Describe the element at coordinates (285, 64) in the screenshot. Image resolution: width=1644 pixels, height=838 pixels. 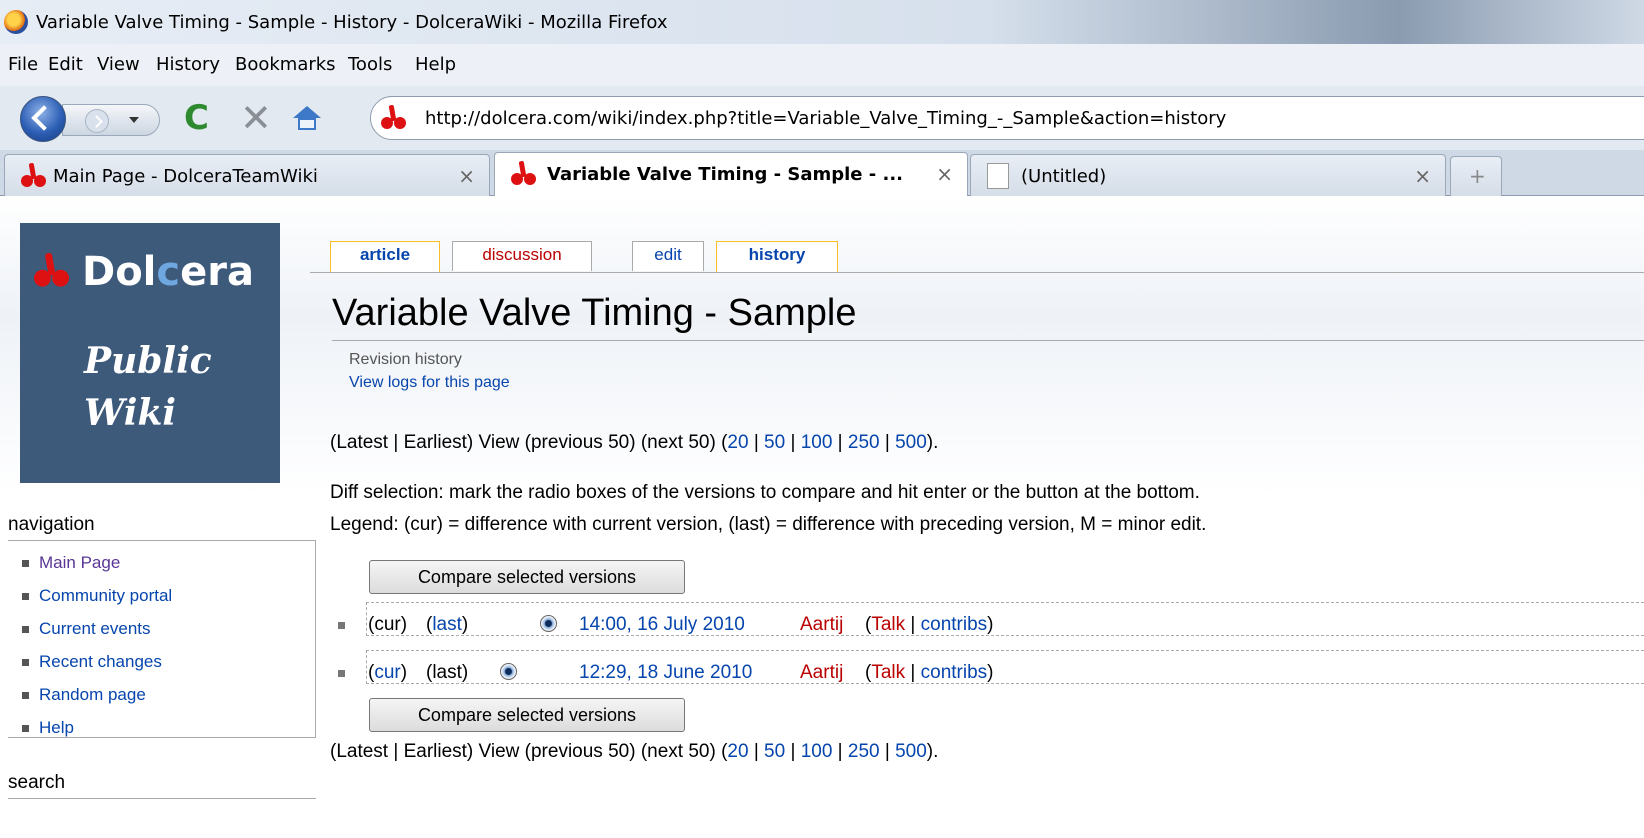
I see `menu-bookmarks: Bookmarks` at that location.